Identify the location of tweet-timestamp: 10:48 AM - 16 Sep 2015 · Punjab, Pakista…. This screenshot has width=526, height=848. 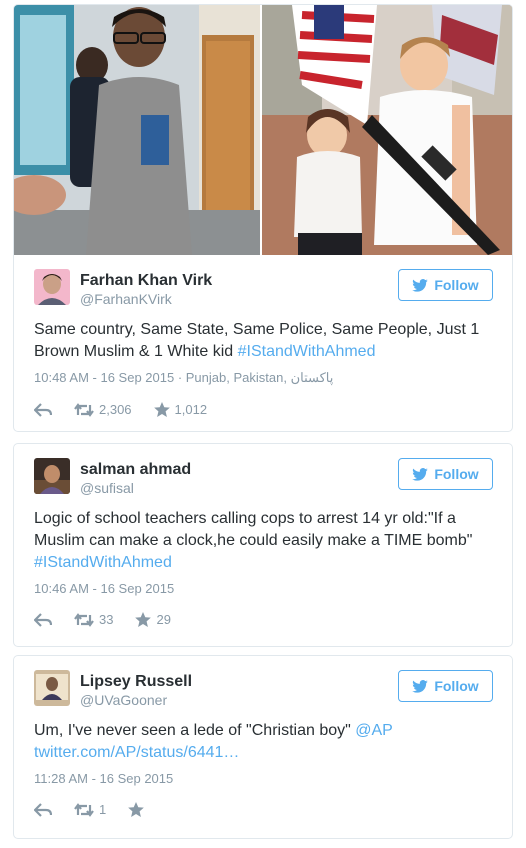
(263, 378).